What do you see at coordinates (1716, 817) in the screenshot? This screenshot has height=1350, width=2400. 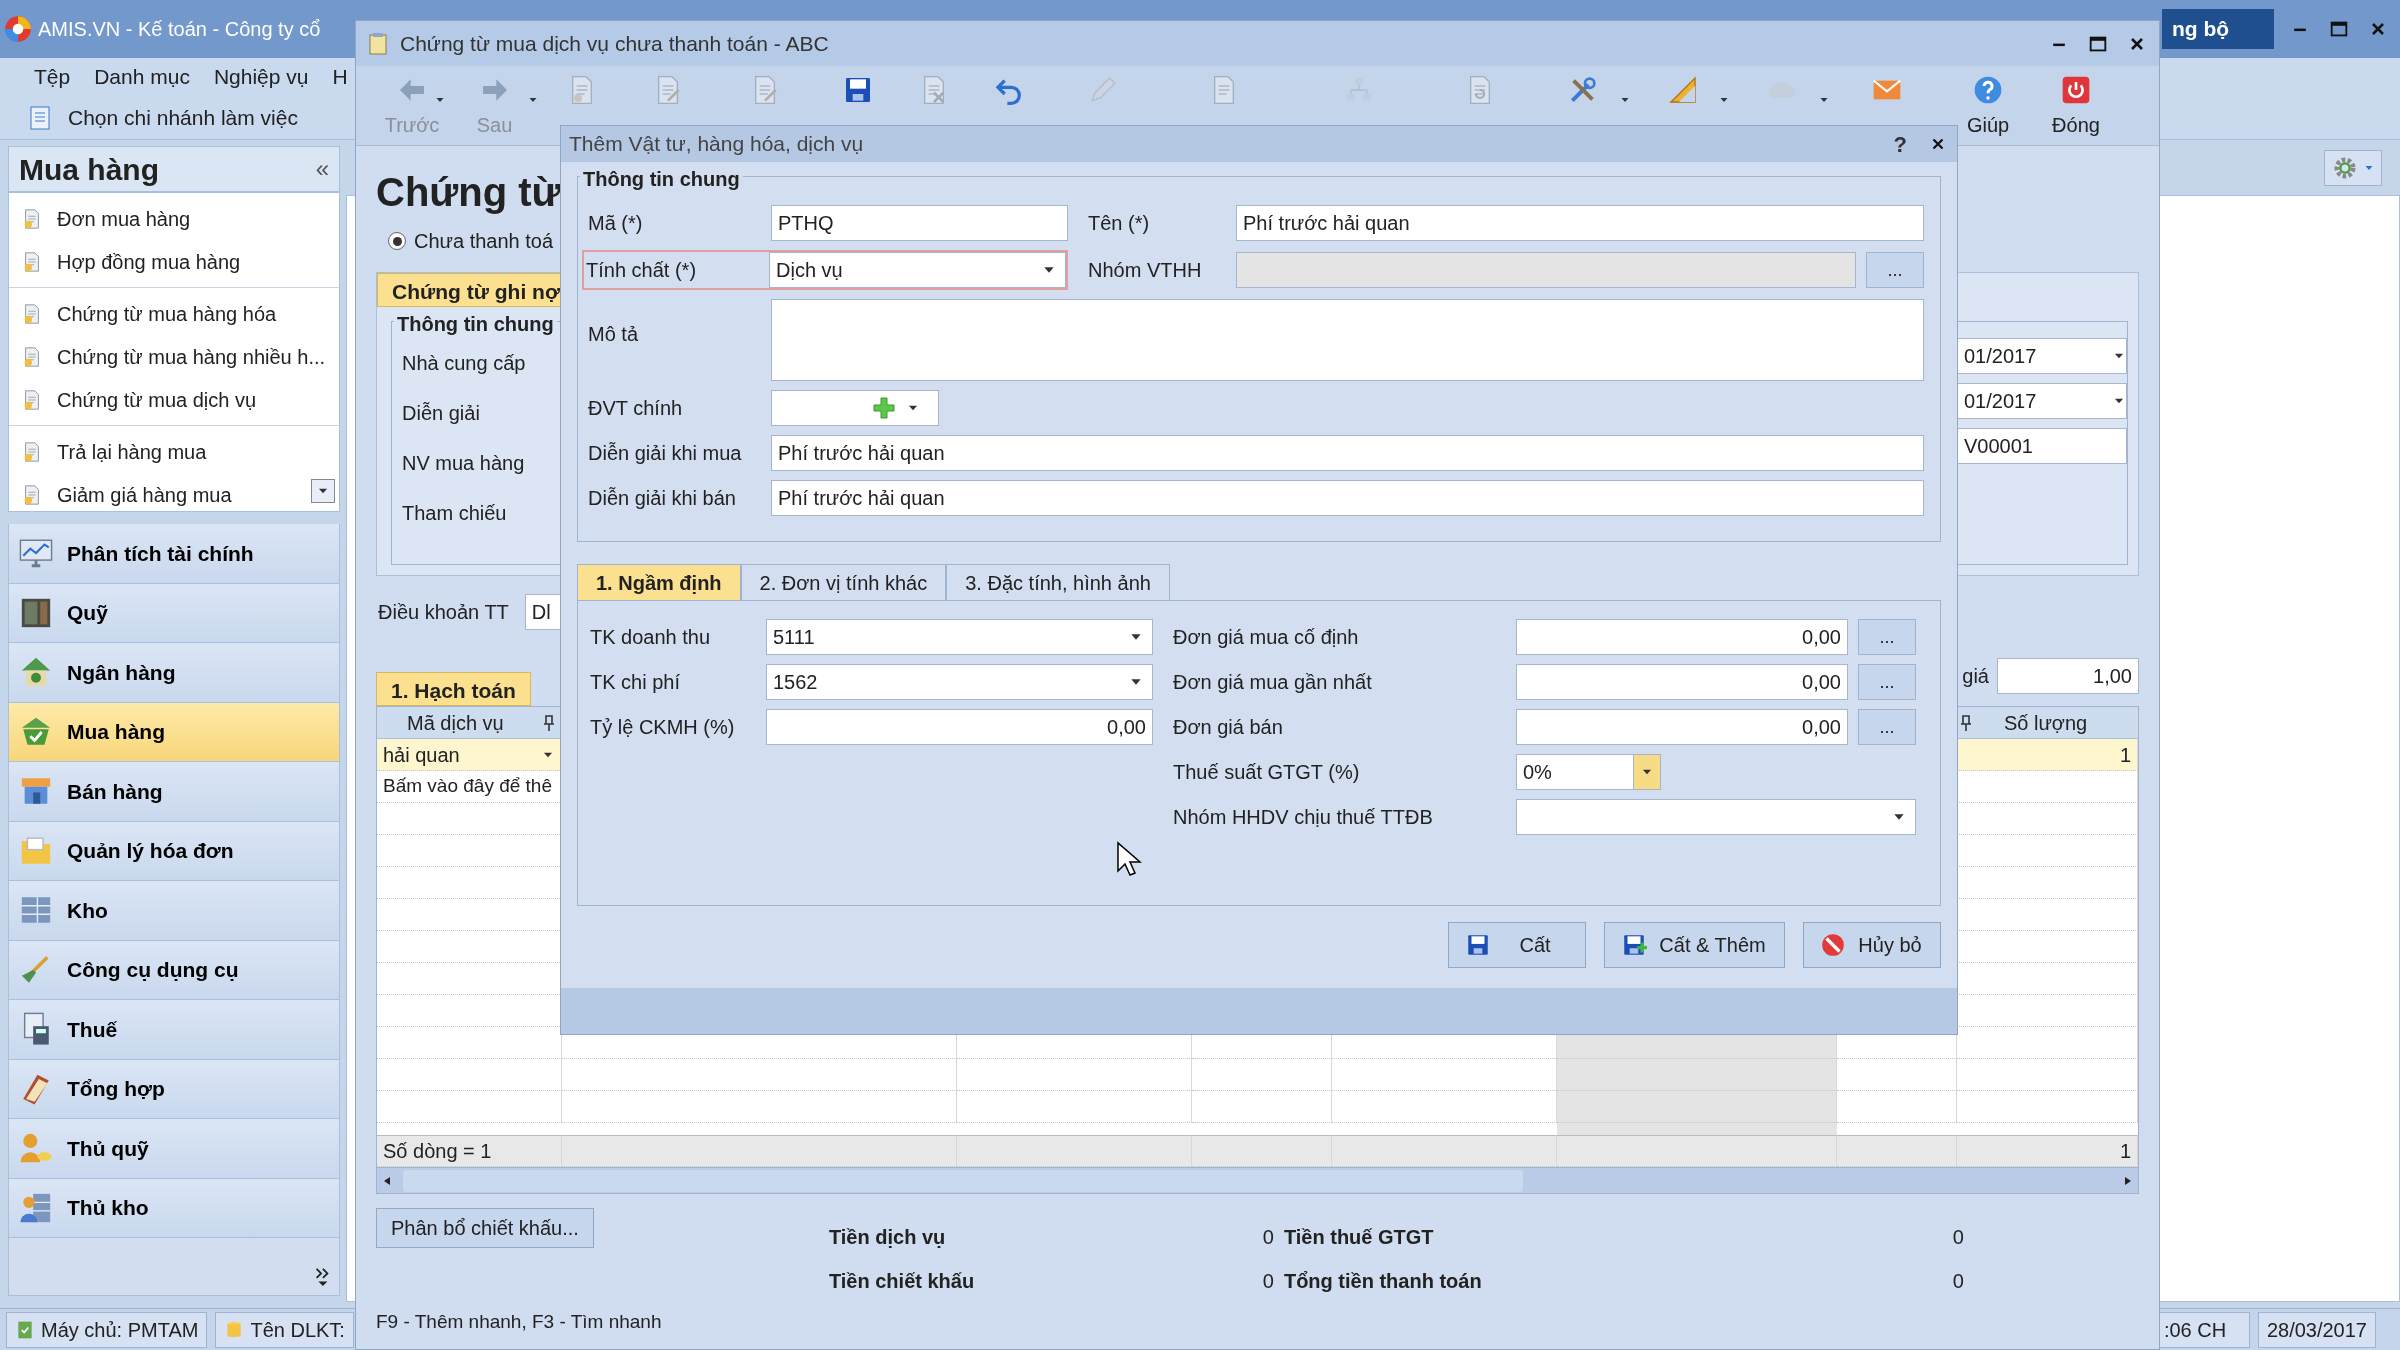 I see `dropdown-field` at bounding box center [1716, 817].